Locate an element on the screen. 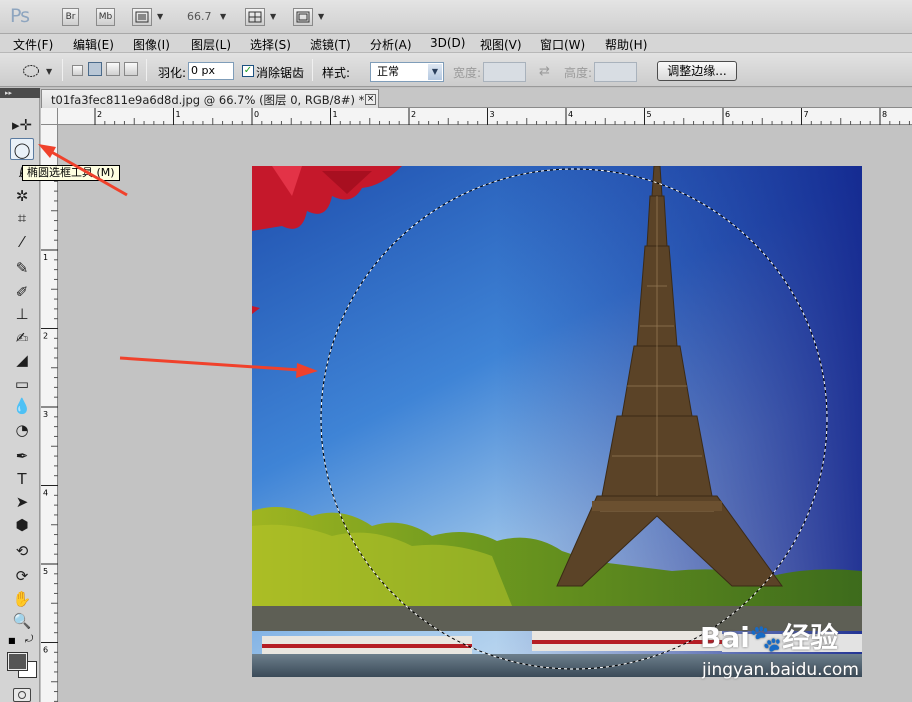  arrow-to-selection is located at coordinates (210, 364).